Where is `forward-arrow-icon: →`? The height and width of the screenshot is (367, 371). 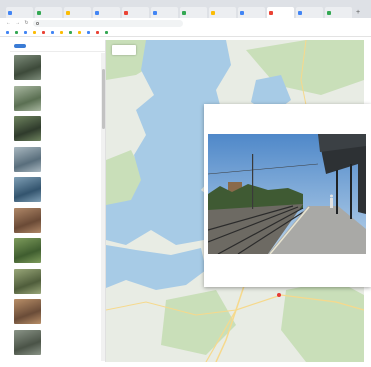
forward-arrow-icon: → is located at coordinates (17, 23).